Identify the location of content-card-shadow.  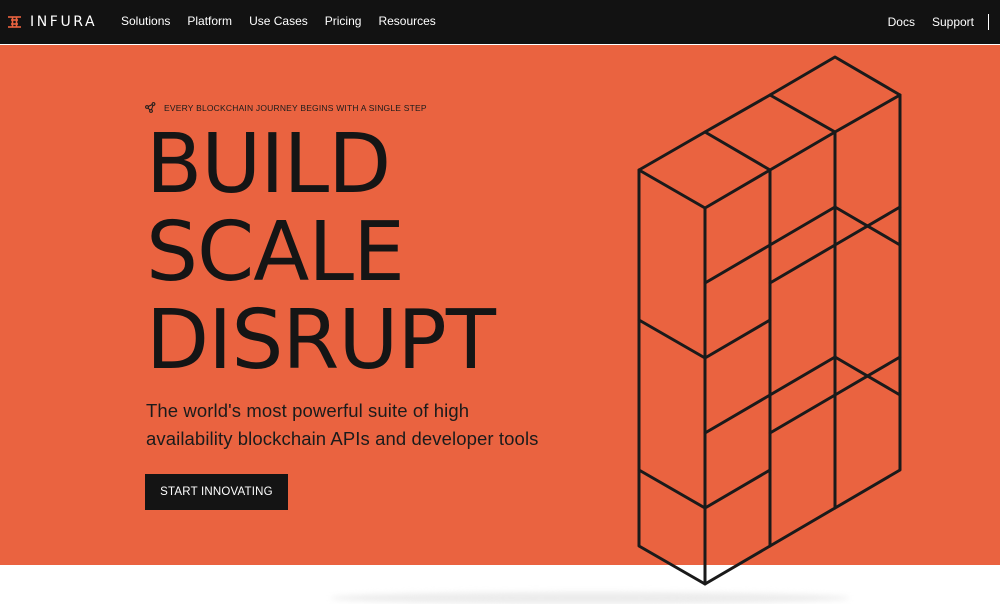
(590, 598).